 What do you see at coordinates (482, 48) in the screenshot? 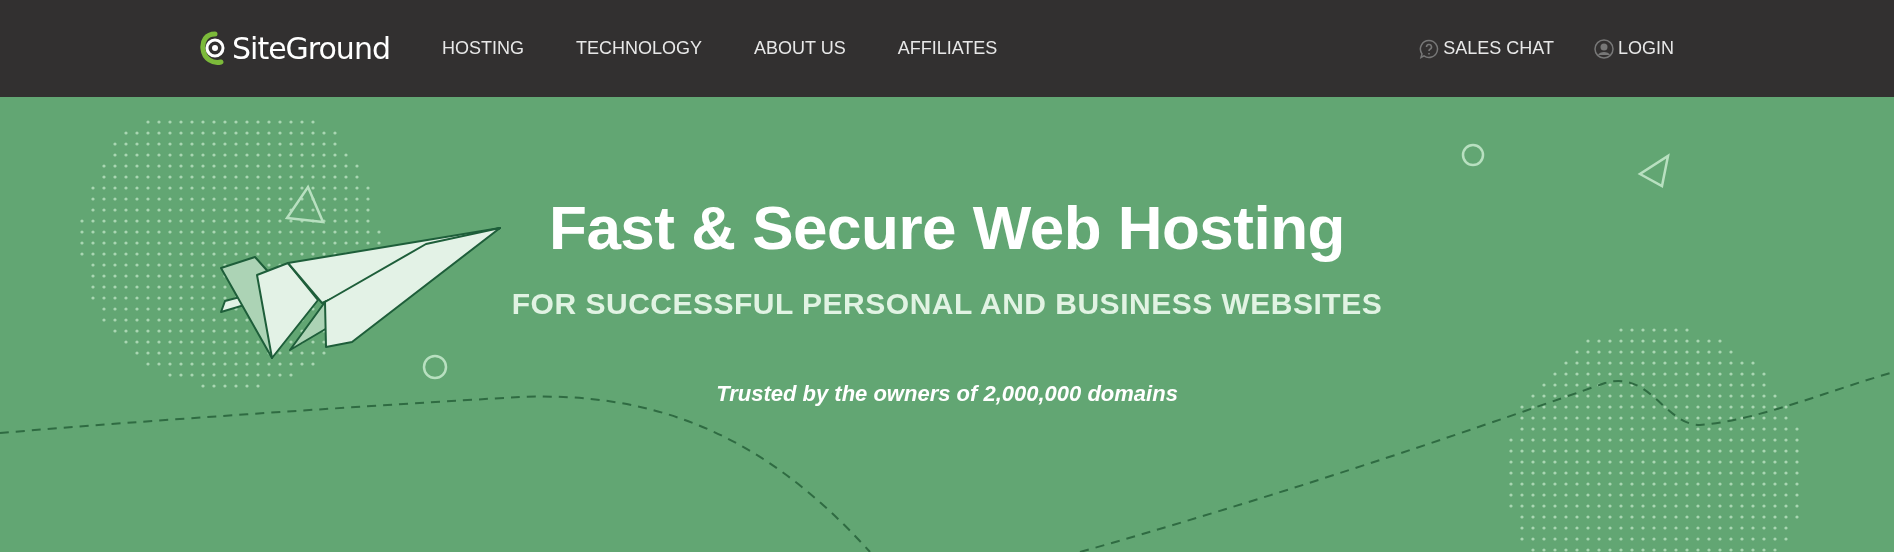
I see `nav-link: HOSTING` at bounding box center [482, 48].